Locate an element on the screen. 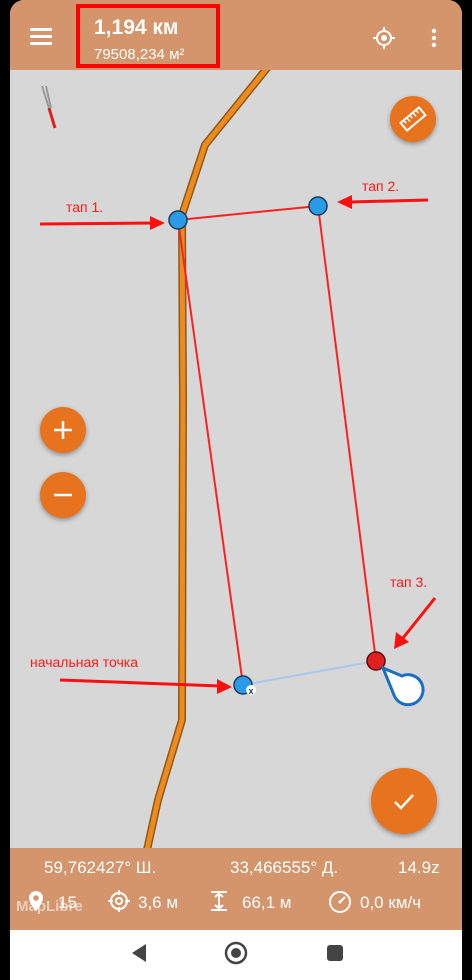 This screenshot has height=980, width=472. ruler-icon is located at coordinates (413, 119).